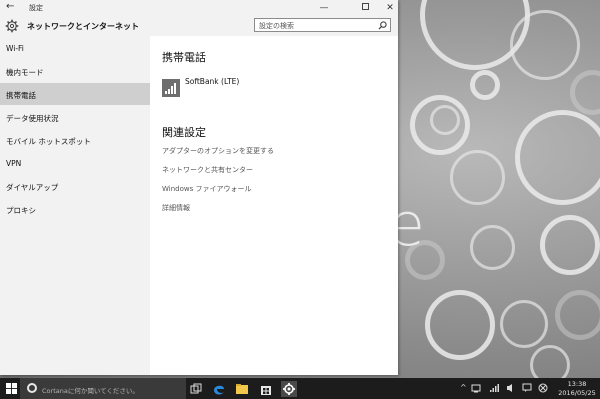 This screenshot has width=600, height=399. Describe the element at coordinates (324, 8) in the screenshot. I see `minimize-button: —` at that location.